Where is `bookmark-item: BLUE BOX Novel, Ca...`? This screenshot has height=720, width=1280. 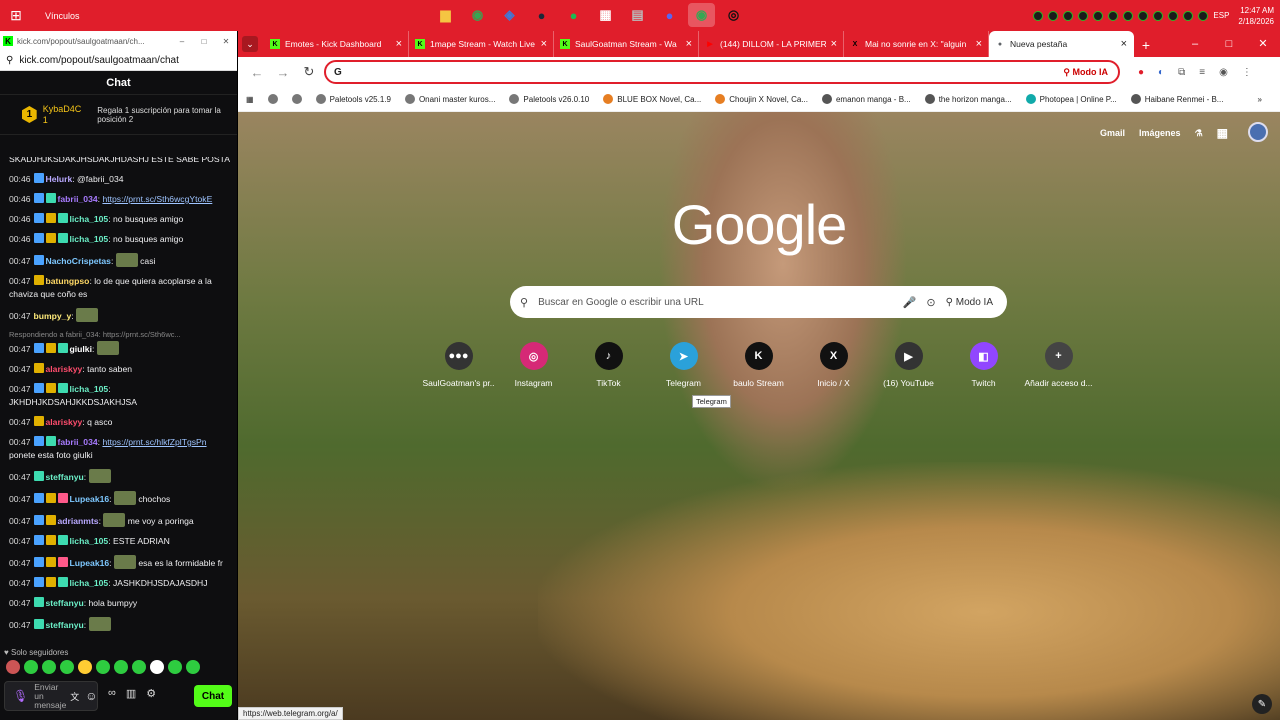
bookmark-item: BLUE BOX Novel, Ca... is located at coordinates (652, 99).